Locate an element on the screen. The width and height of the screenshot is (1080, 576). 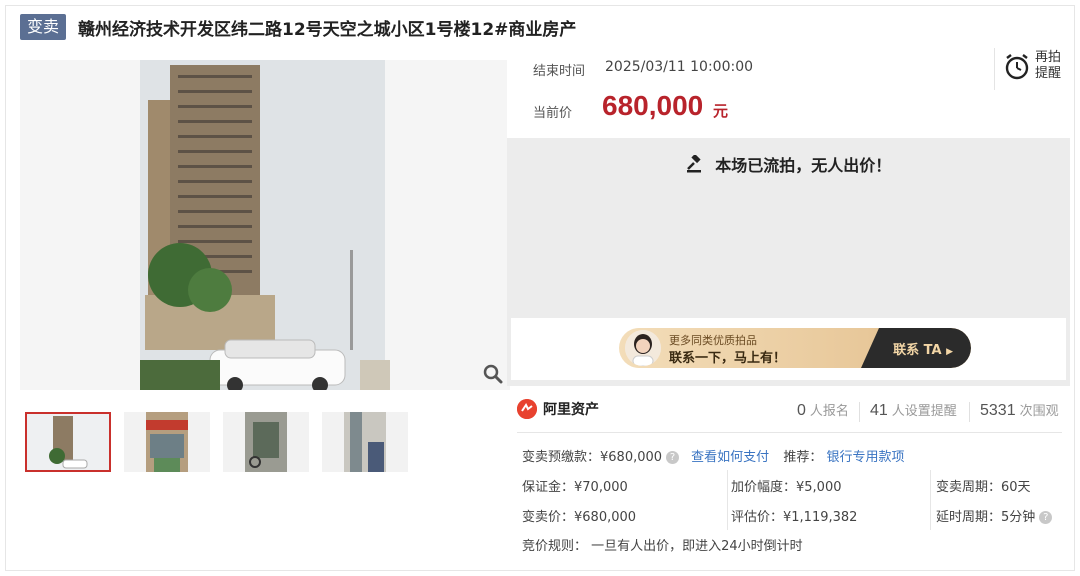
appraisal-value: 评估价：¥1,119,382 is located at coordinates (794, 517).